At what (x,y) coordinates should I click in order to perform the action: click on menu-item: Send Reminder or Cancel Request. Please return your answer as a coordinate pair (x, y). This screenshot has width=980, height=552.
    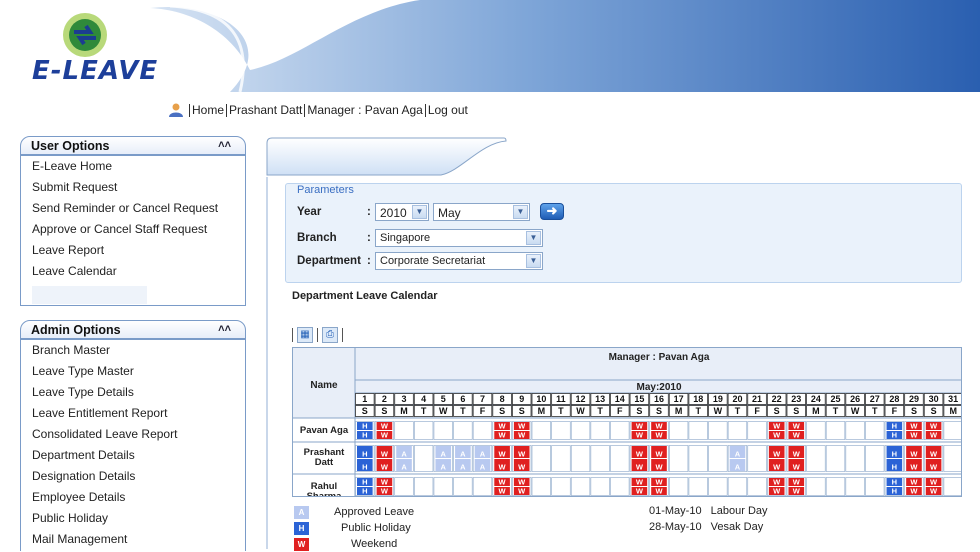
    Looking at the image, I should click on (133, 208).